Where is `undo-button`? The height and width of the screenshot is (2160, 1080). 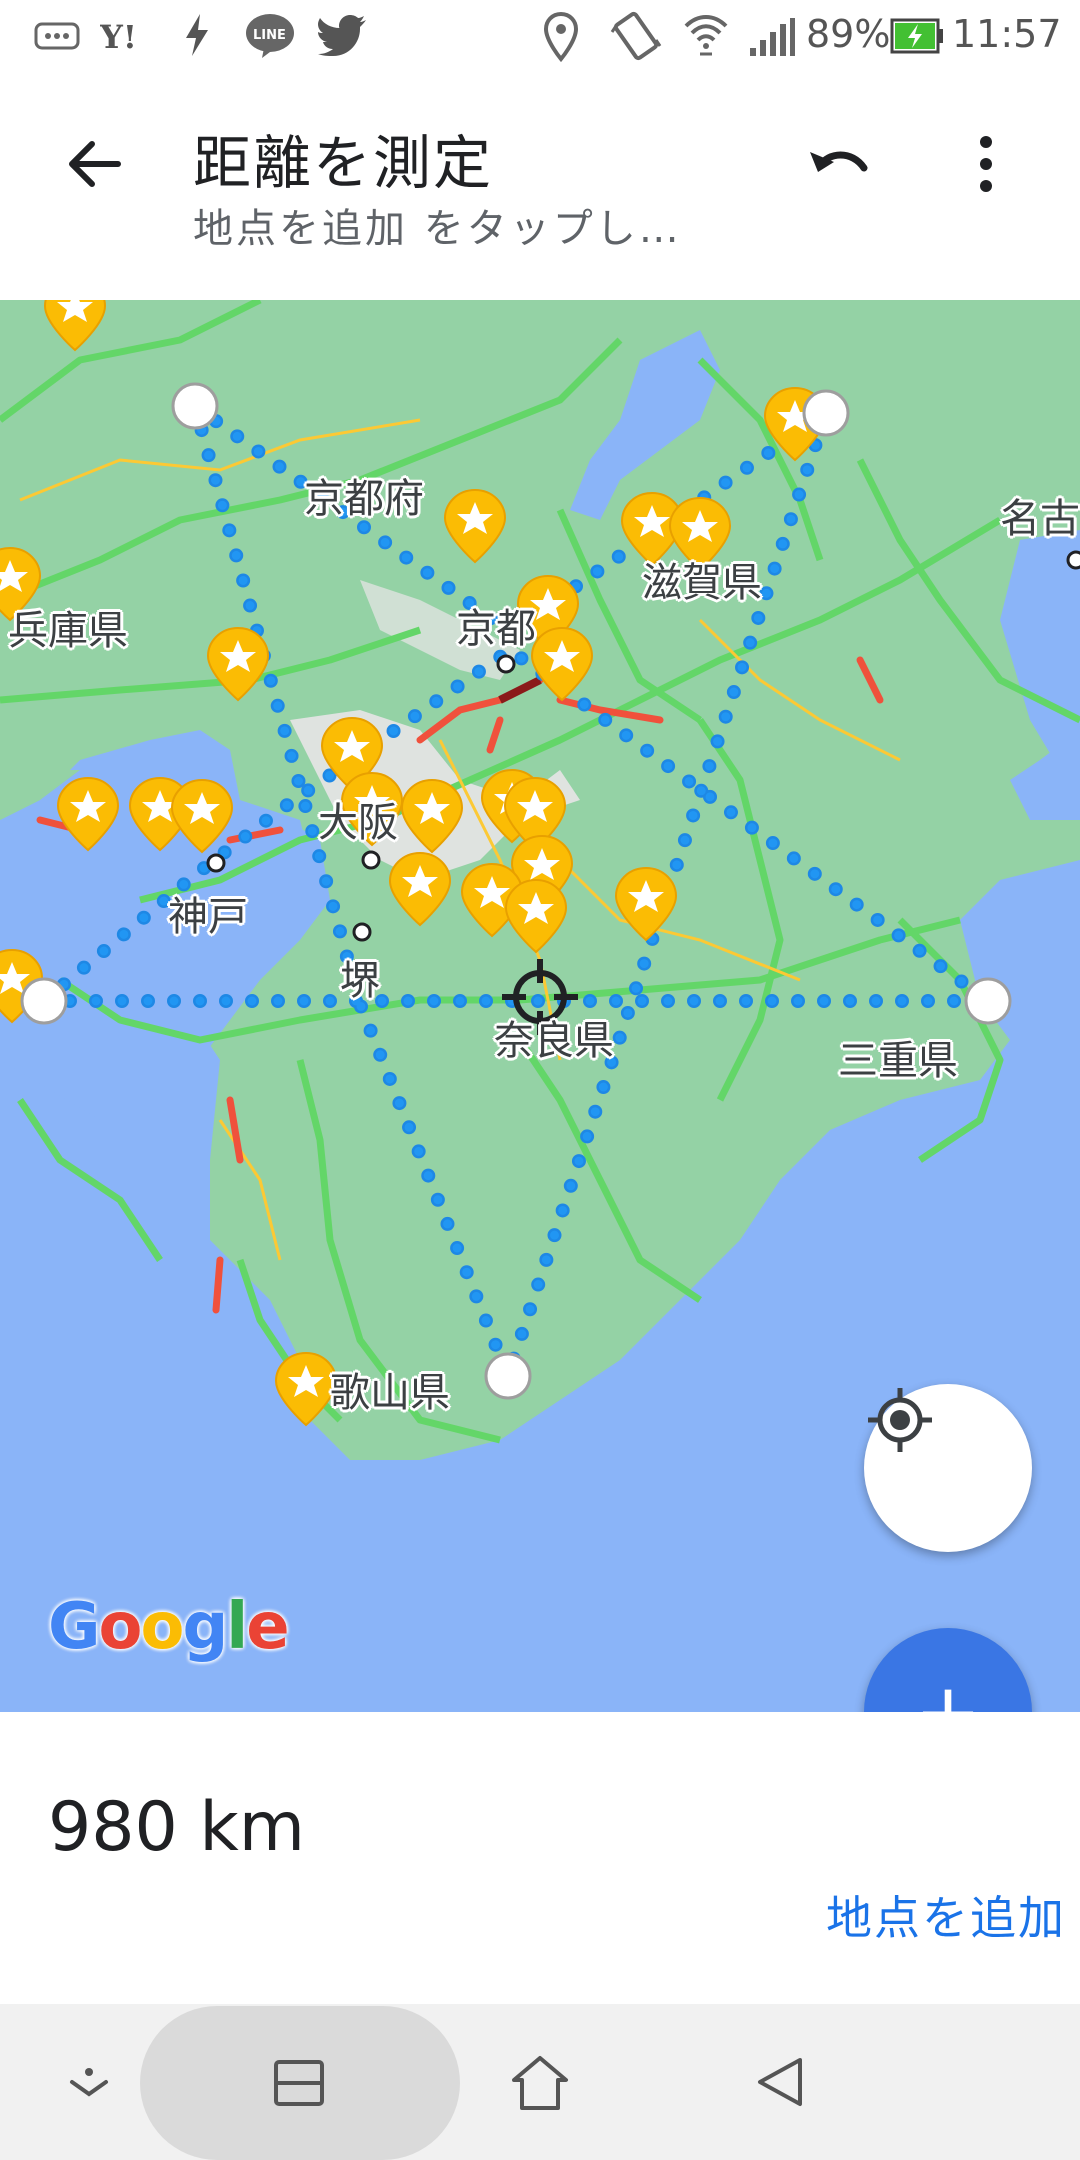
undo-button is located at coordinates (840, 164).